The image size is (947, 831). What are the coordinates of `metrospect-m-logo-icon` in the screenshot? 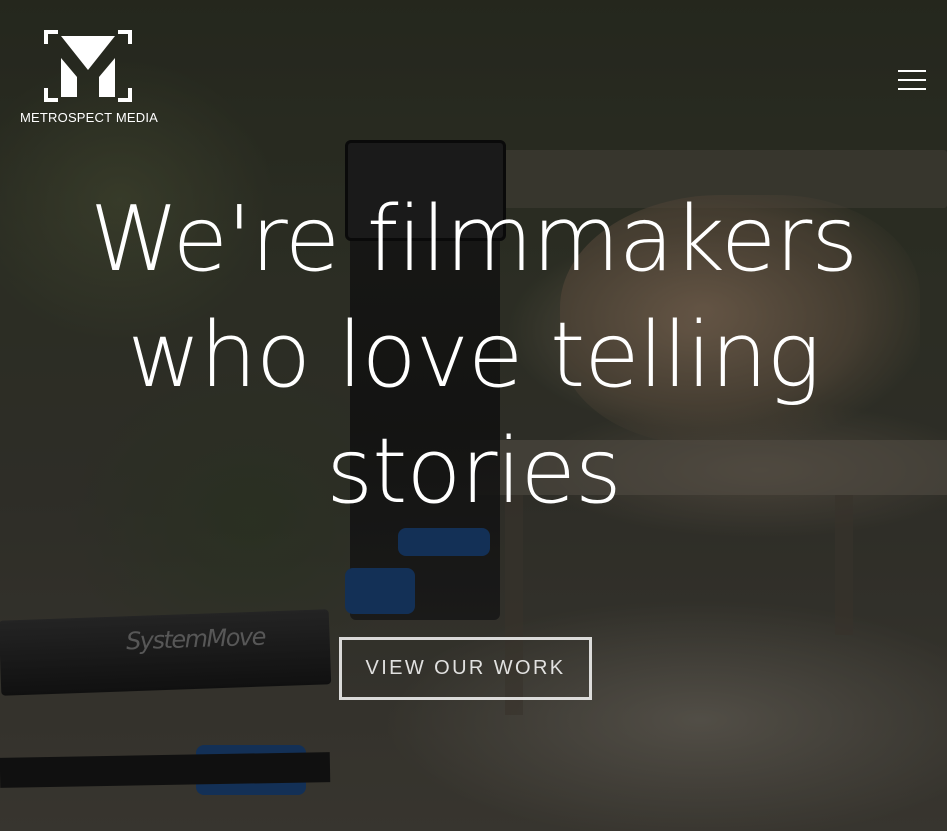 It's located at (88, 66).